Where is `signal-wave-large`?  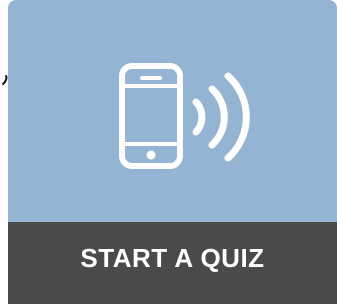 signal-wave-large is located at coordinates (237, 117).